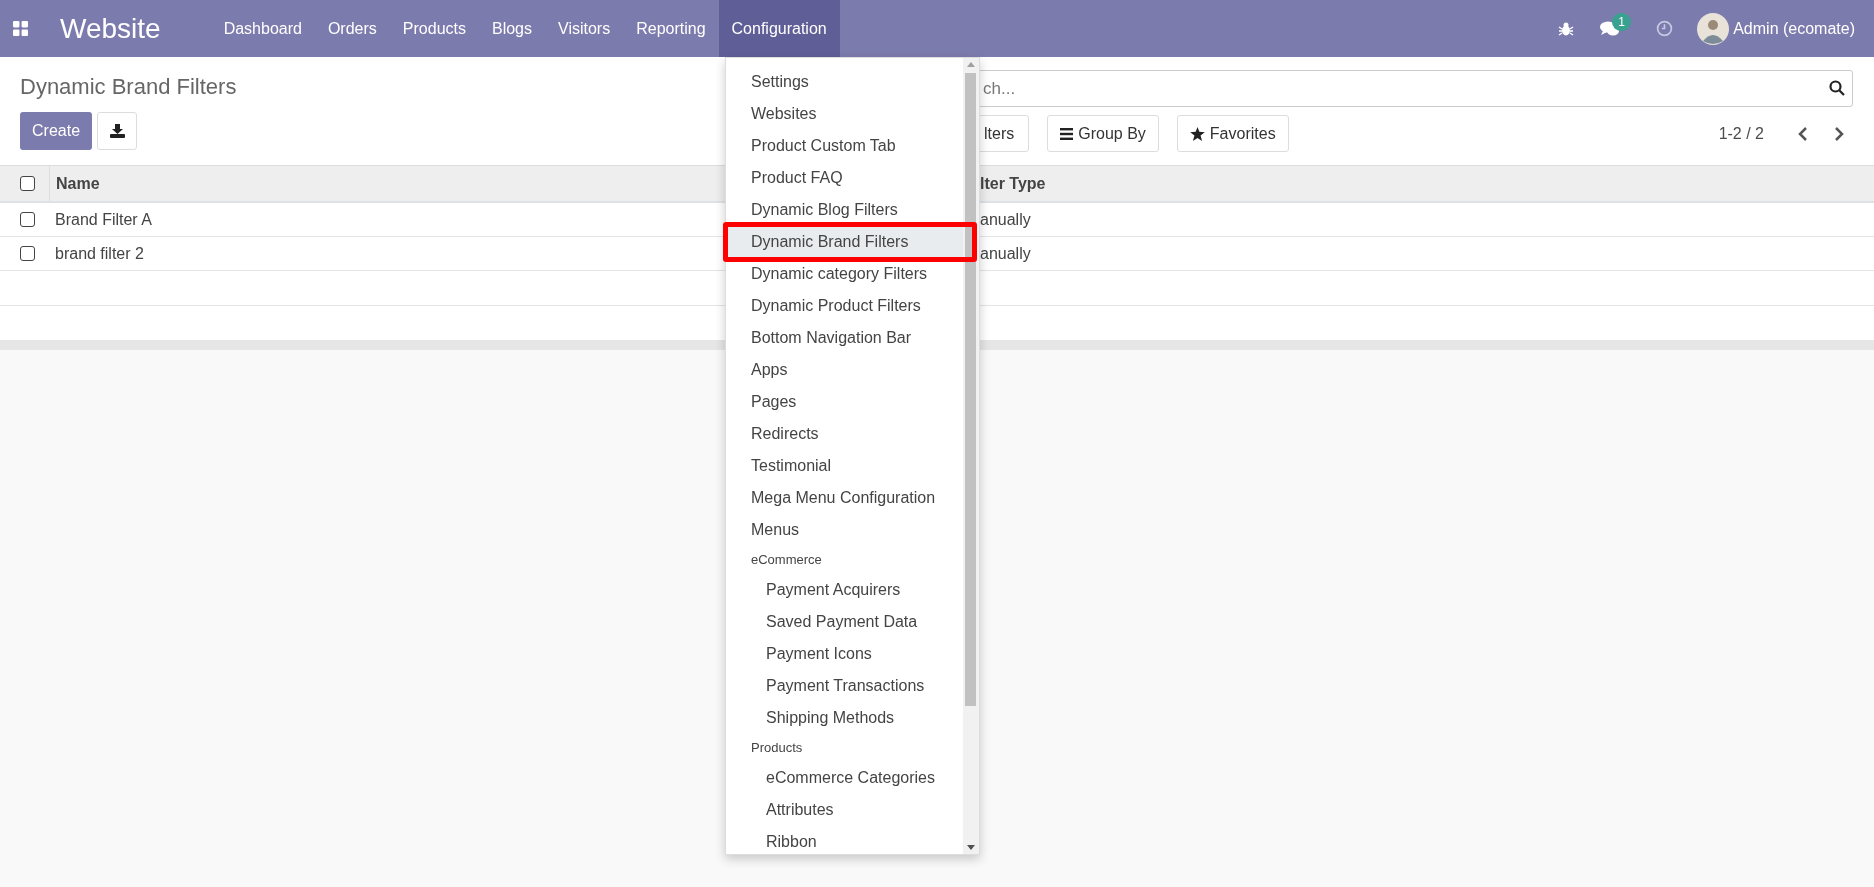  What do you see at coordinates (844, 274) in the screenshot?
I see `dropdown-item: Dynamic category Filters` at bounding box center [844, 274].